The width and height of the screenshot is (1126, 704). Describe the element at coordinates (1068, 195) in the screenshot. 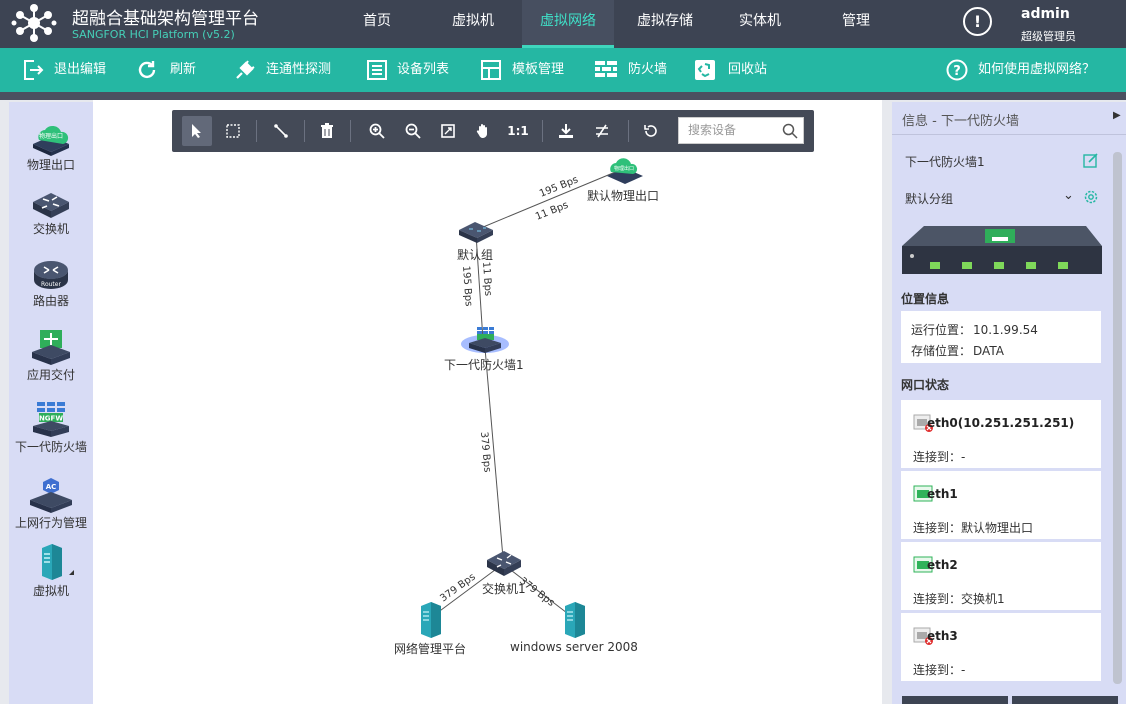

I see `chevron-down-icon: ⌄` at that location.